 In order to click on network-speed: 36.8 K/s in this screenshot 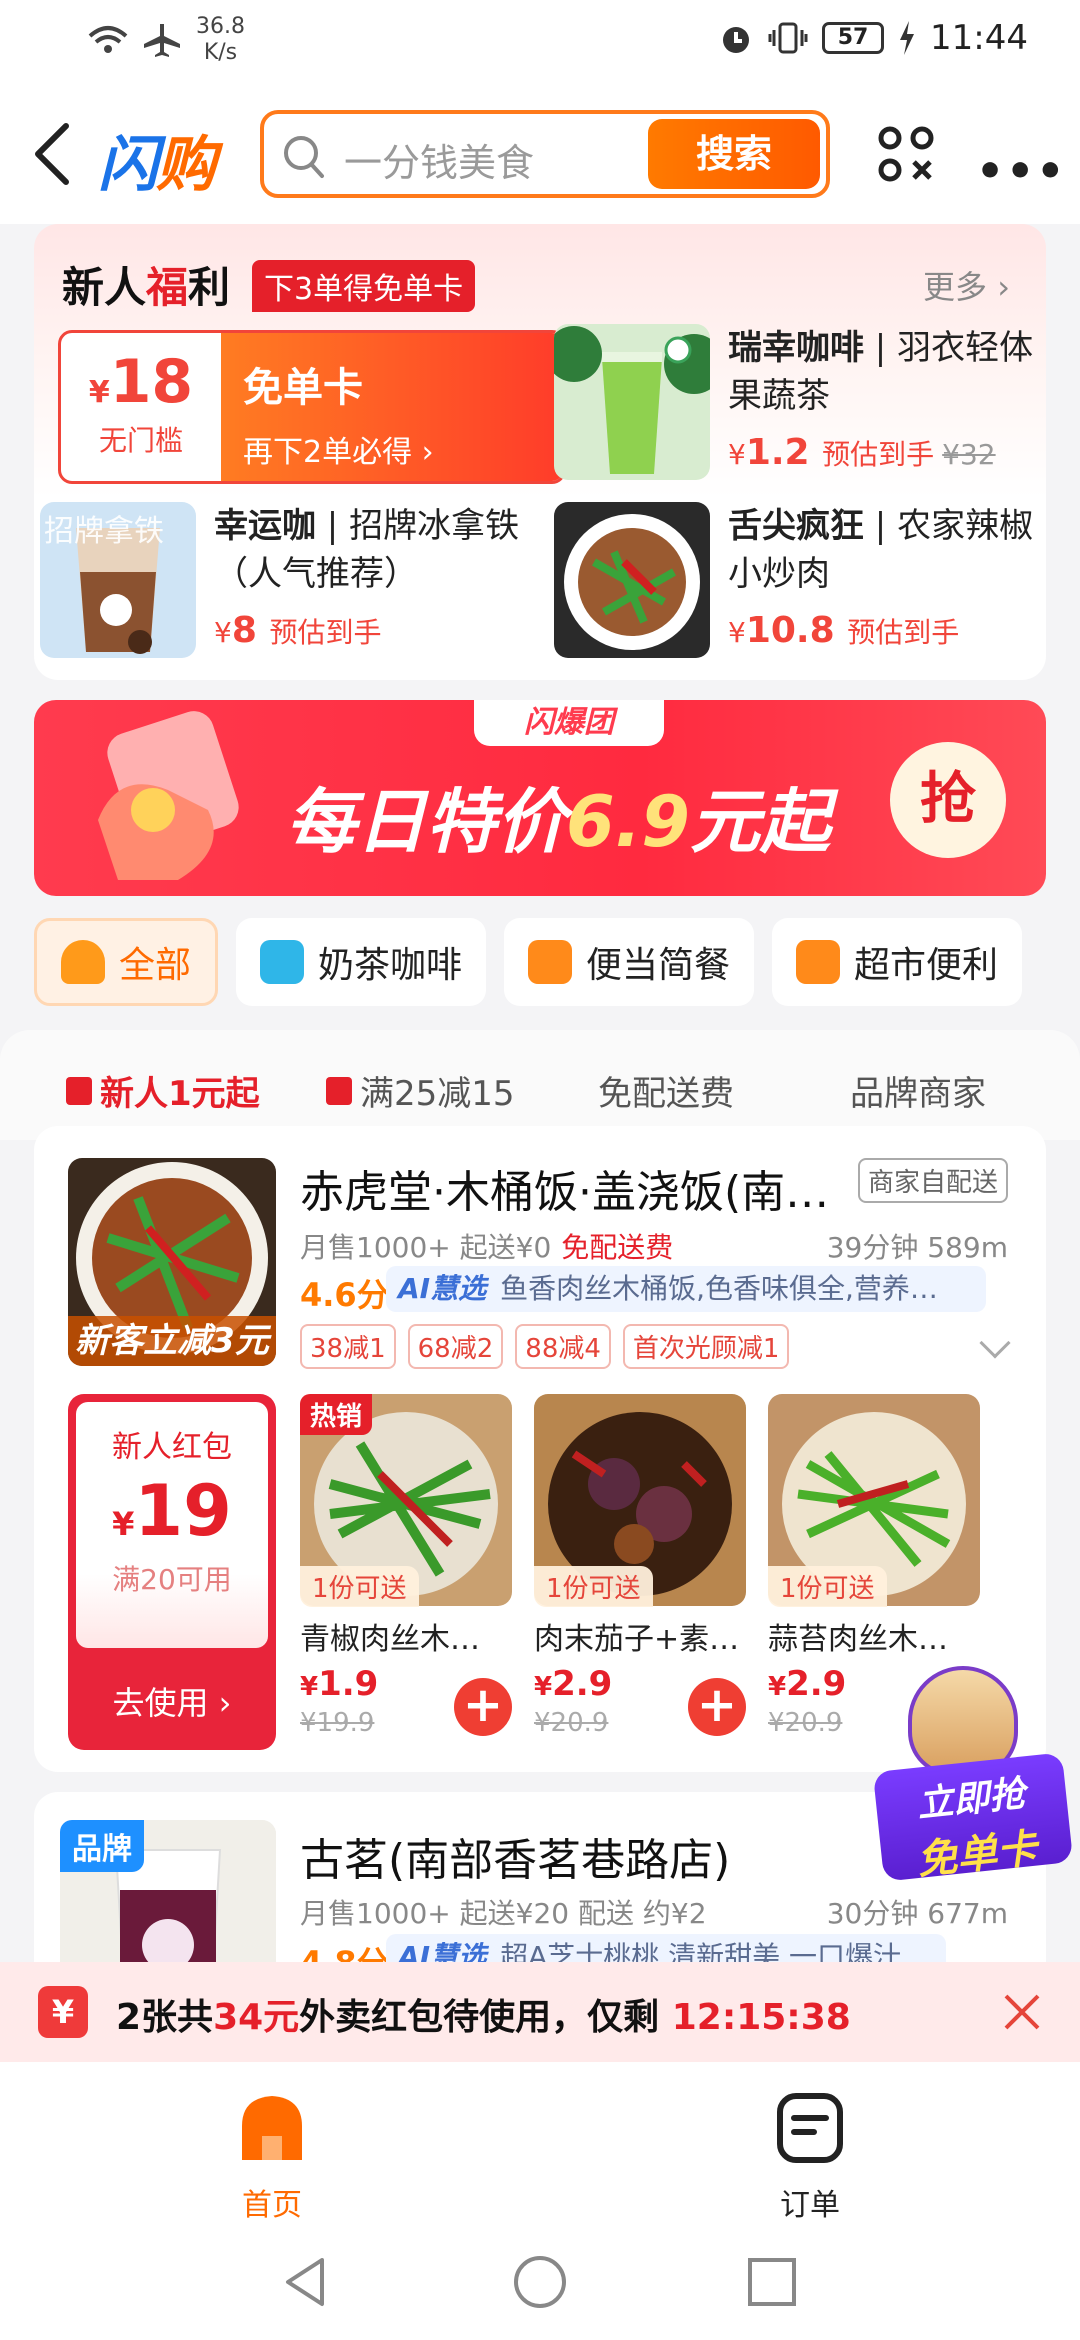, I will do `click(220, 40)`.